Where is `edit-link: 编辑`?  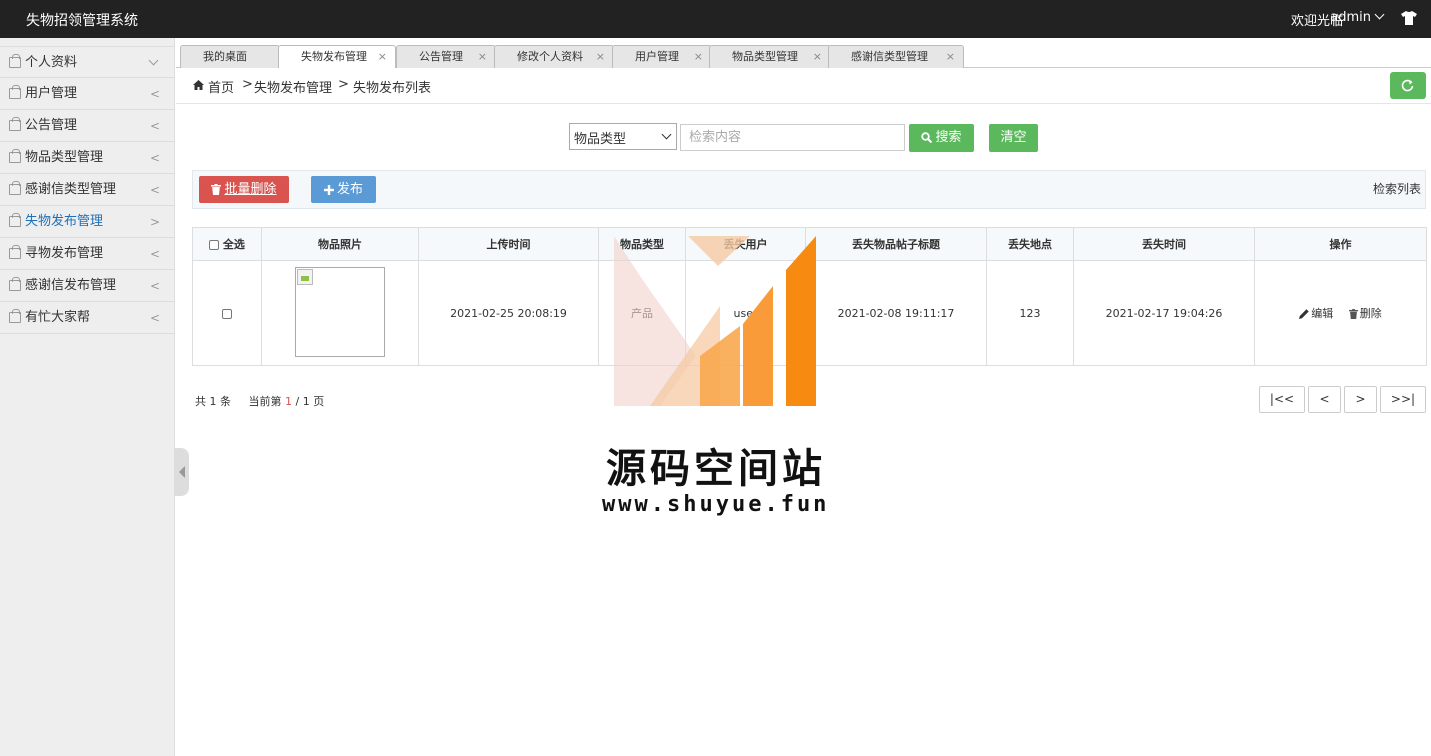 edit-link: 编辑 is located at coordinates (1316, 313).